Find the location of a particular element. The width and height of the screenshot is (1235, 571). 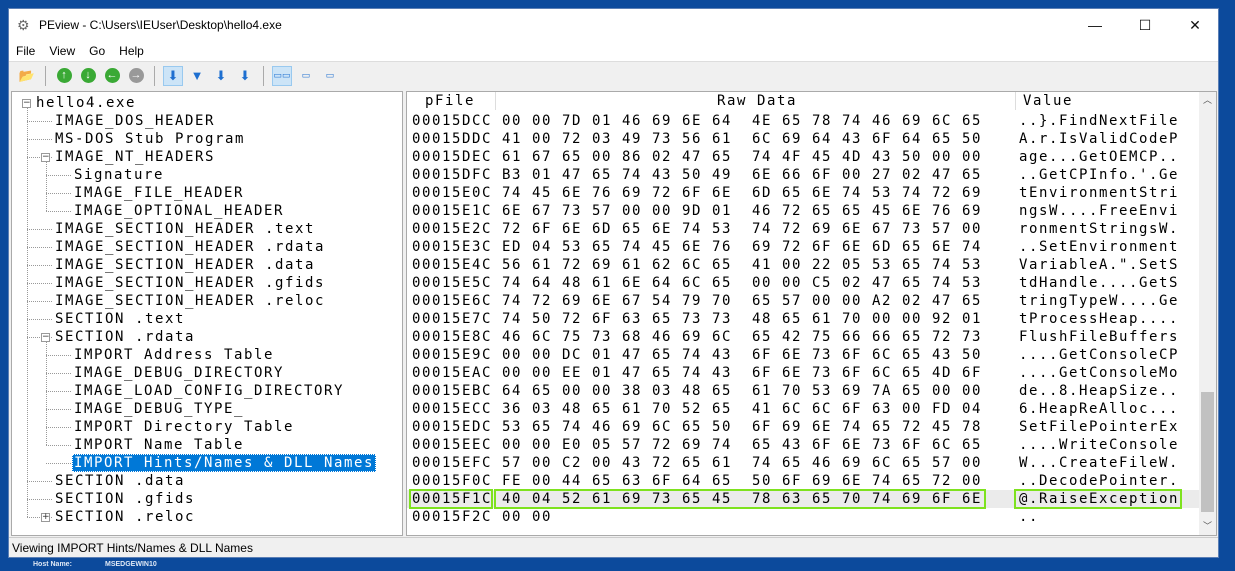

tree-item: IMAGE_OPTIONAL_HEADER is located at coordinates (179, 211).